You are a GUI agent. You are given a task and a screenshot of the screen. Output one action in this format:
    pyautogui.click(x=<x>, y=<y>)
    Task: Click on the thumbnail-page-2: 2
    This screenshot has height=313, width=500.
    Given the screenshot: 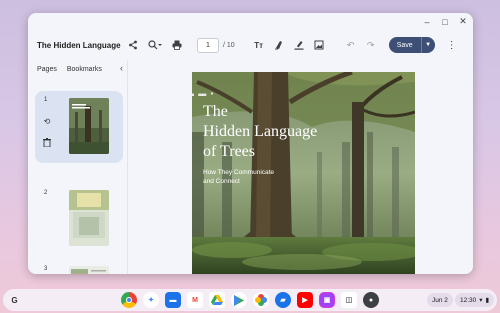 What is the action you would take?
    pyautogui.click(x=79, y=219)
    